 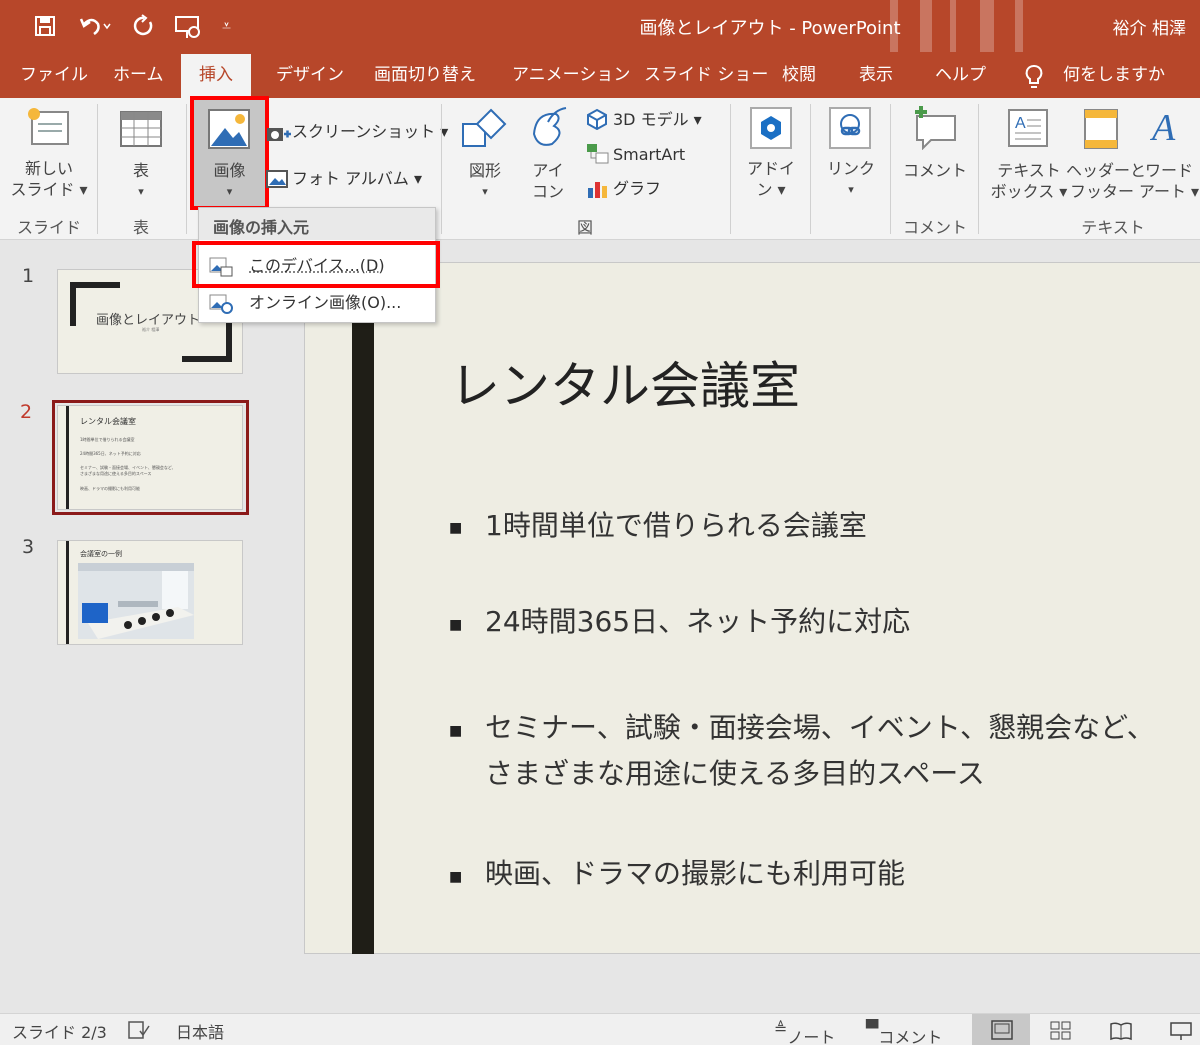 I want to click on link-icon, so click(x=850, y=128).